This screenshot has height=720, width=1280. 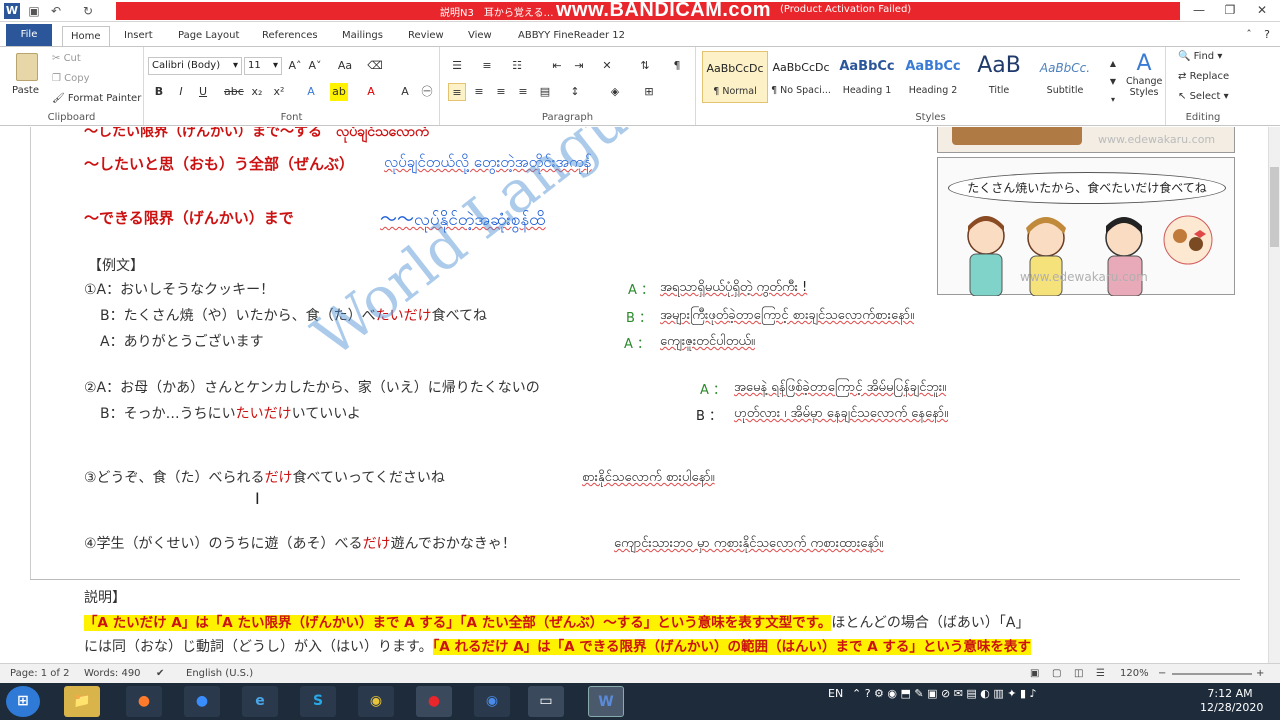 I want to click on language-tray: EN, so click(x=835, y=693).